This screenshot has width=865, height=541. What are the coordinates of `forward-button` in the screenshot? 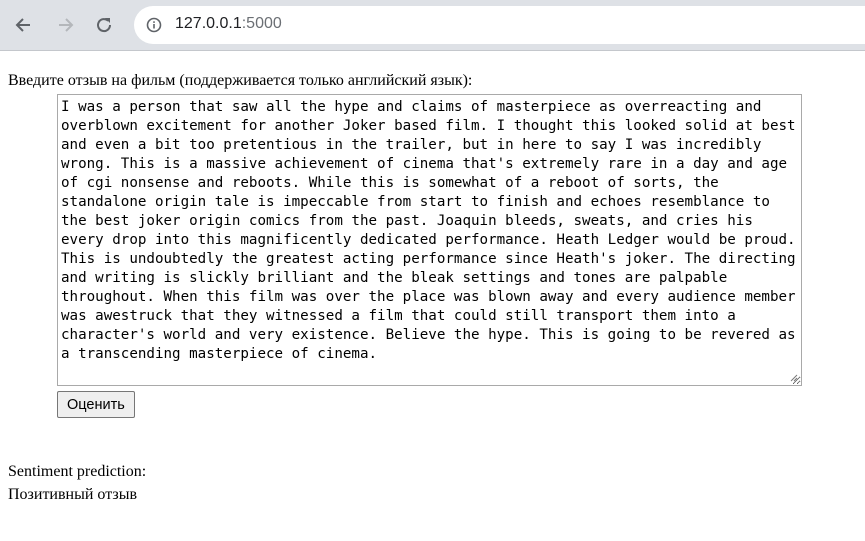 It's located at (65, 25).